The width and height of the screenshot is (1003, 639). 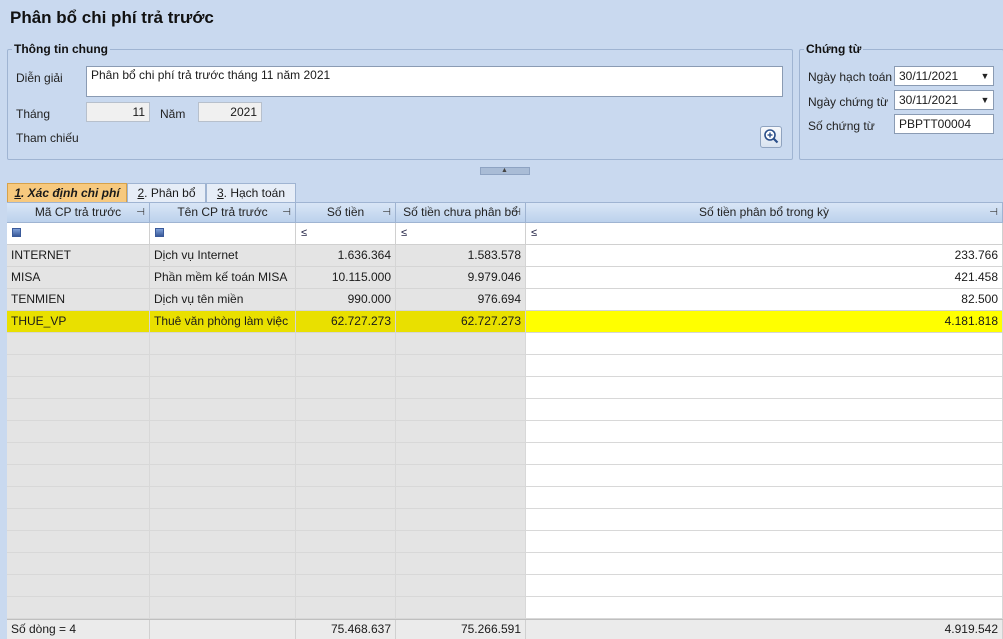 I want to click on month-field: 11, so click(x=118, y=112).